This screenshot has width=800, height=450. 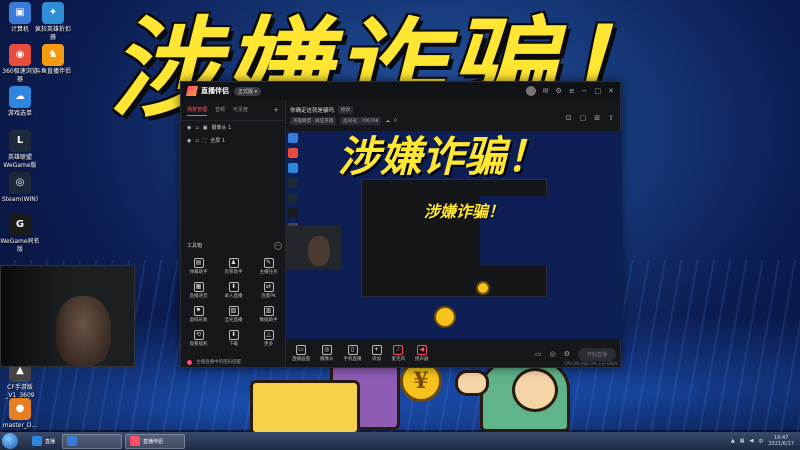 I want to click on source-button-label: 麦克风, so click(x=398, y=359).